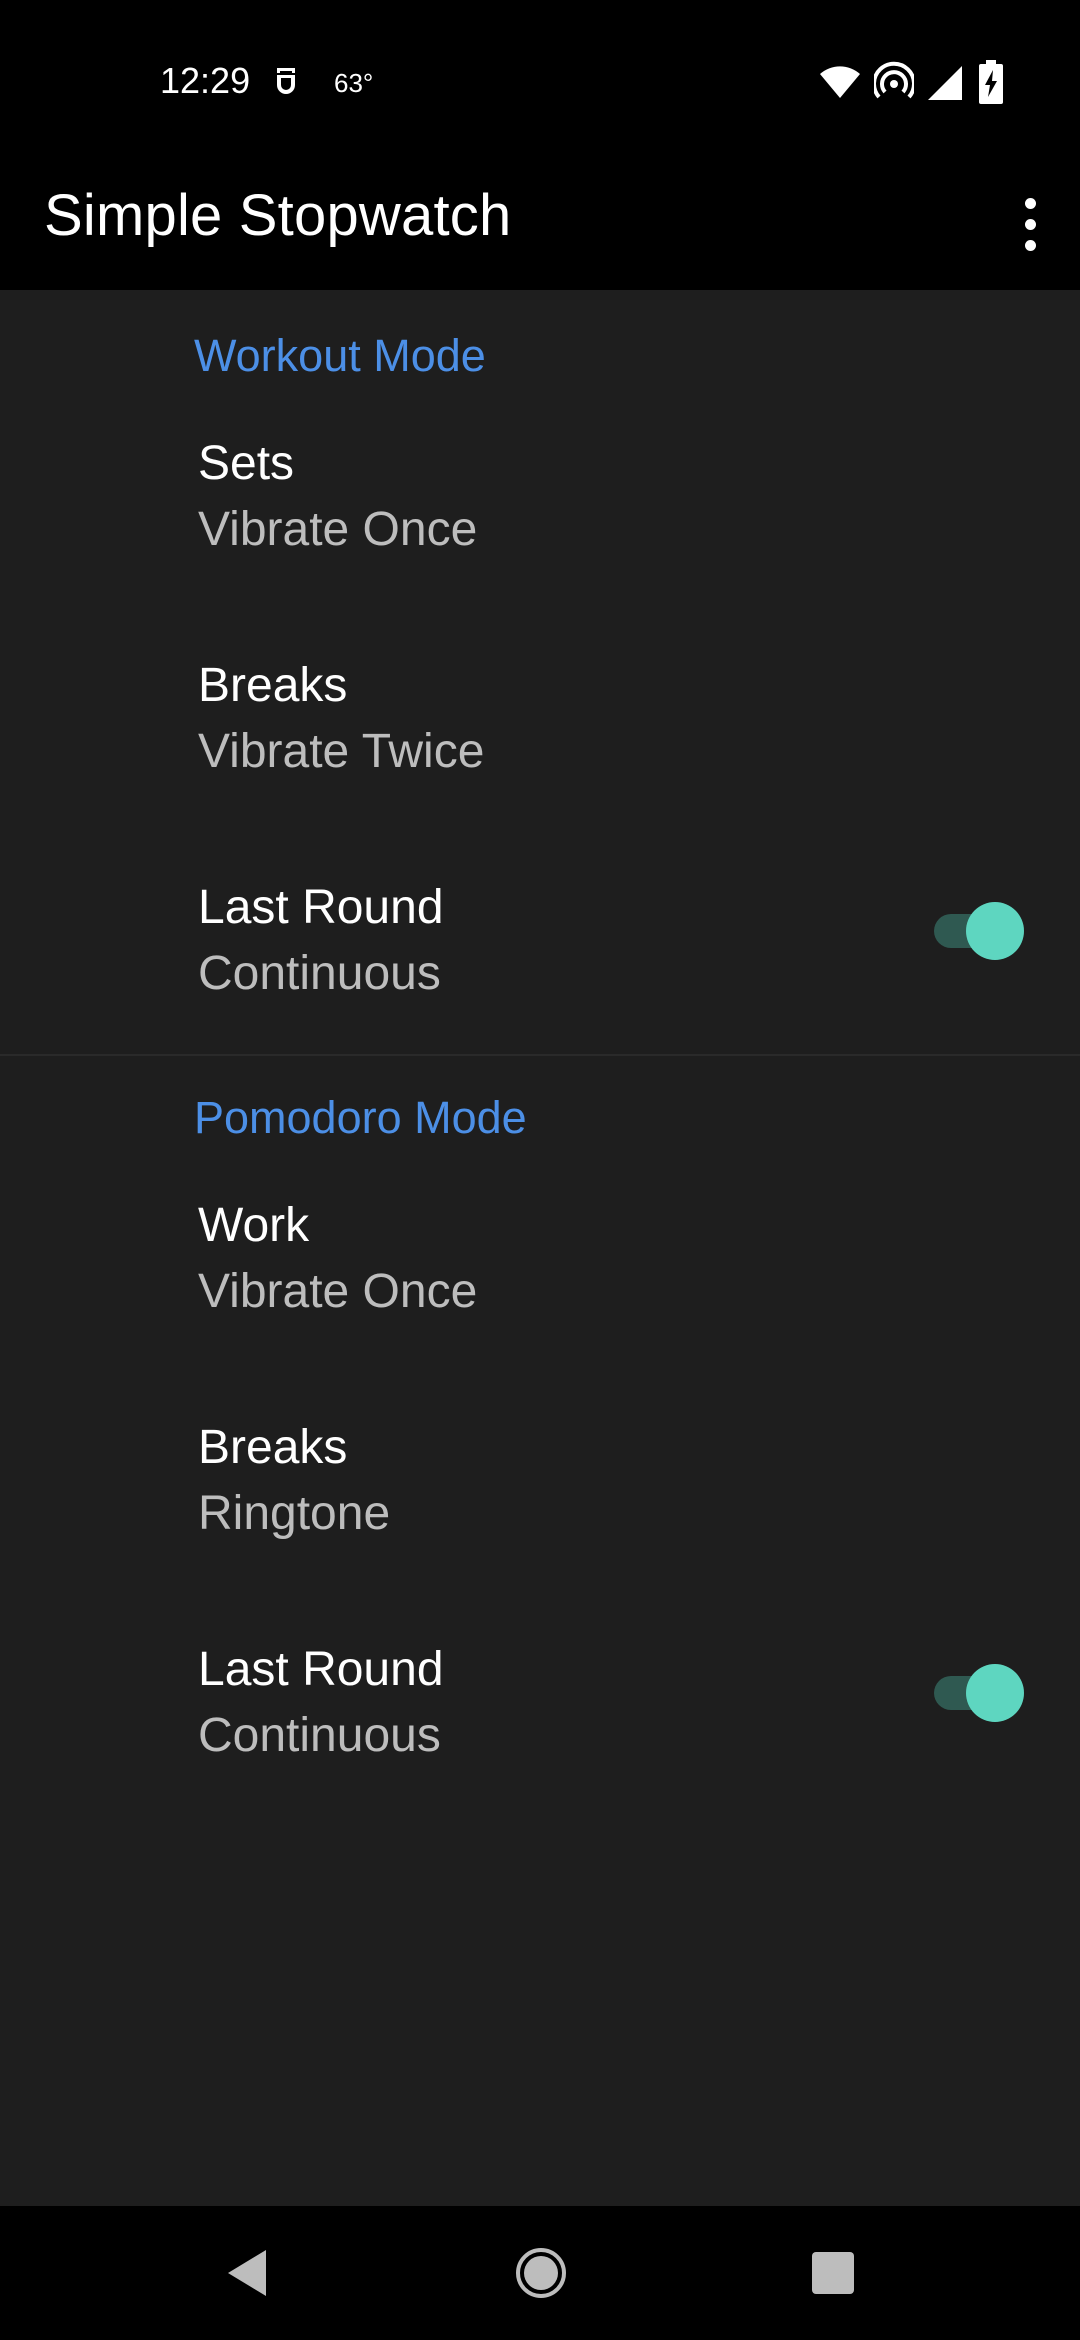 This screenshot has height=2340, width=1080. Describe the element at coordinates (286, 81) in the screenshot. I see `notification-icon` at that location.